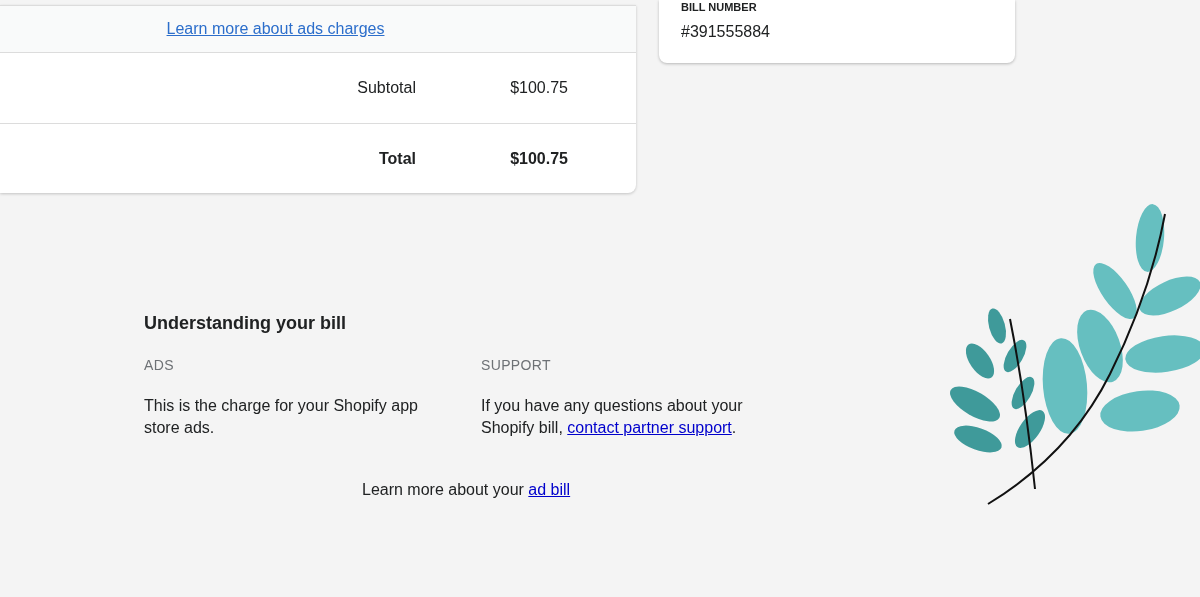 This screenshot has width=1200, height=597. Describe the element at coordinates (275, 29) in the screenshot. I see `learn-more-link: Learn more about ads charges` at that location.